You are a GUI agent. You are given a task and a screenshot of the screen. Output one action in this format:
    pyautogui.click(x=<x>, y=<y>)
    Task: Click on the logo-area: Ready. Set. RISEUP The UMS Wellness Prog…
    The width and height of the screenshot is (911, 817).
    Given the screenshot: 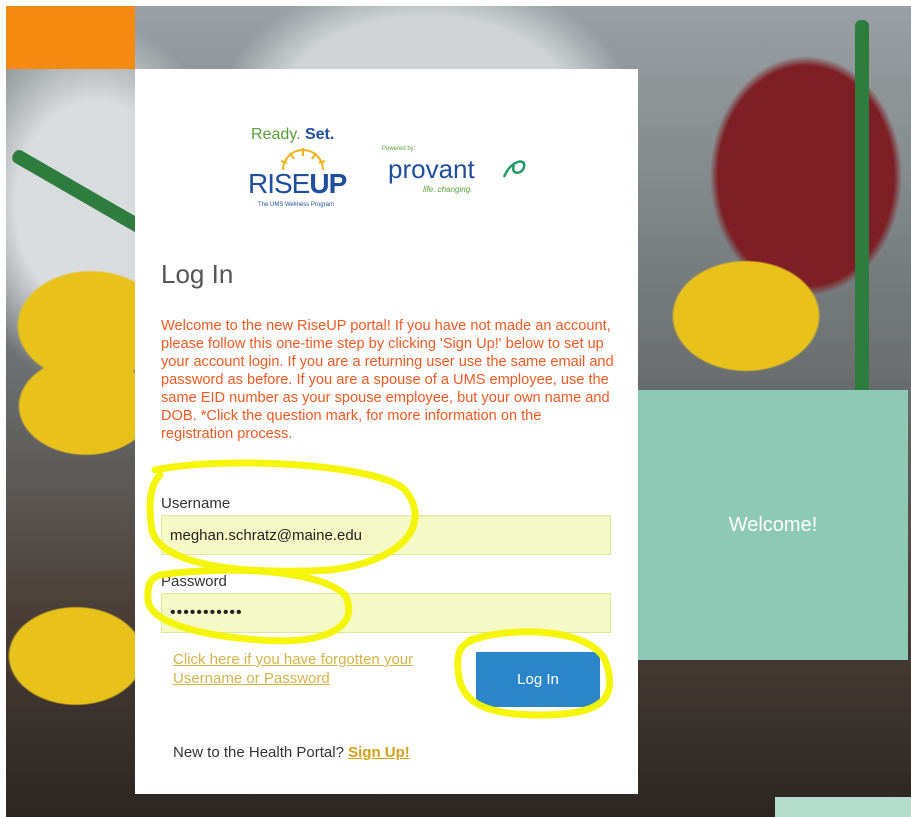 What is the action you would take?
    pyautogui.click(x=393, y=170)
    